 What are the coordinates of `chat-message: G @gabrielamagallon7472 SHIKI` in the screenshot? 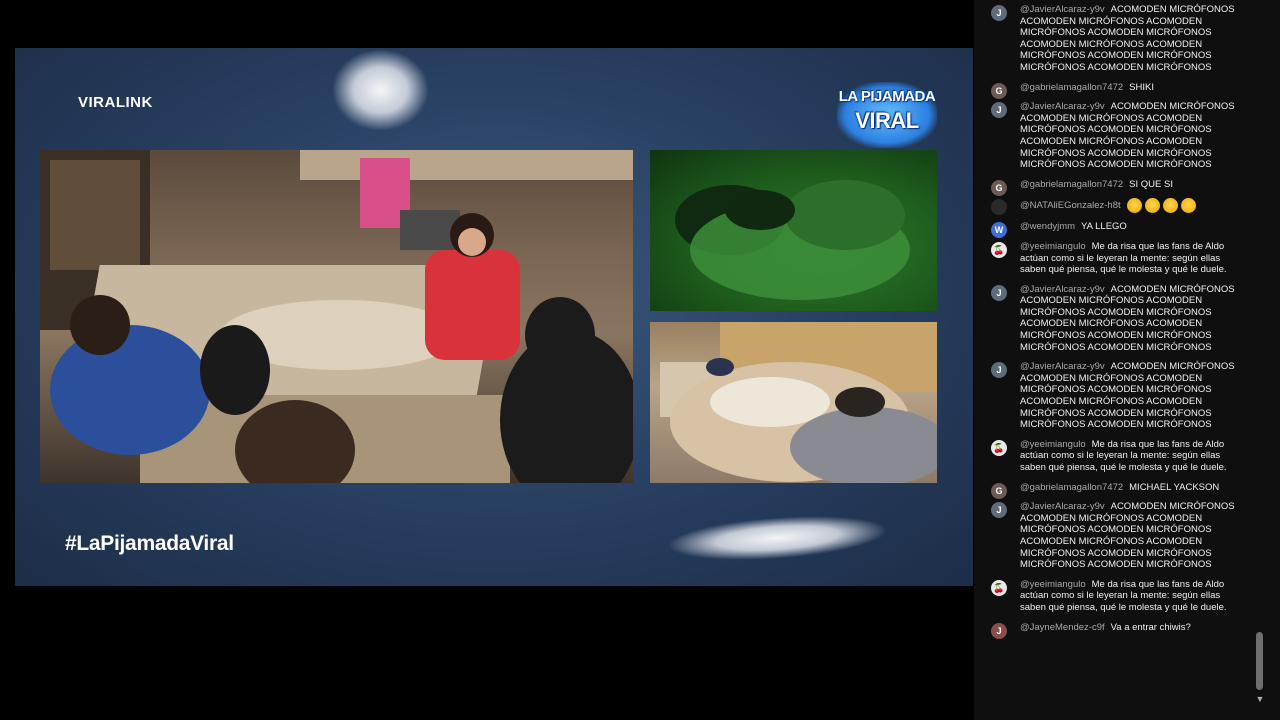 It's located at (1113, 88).